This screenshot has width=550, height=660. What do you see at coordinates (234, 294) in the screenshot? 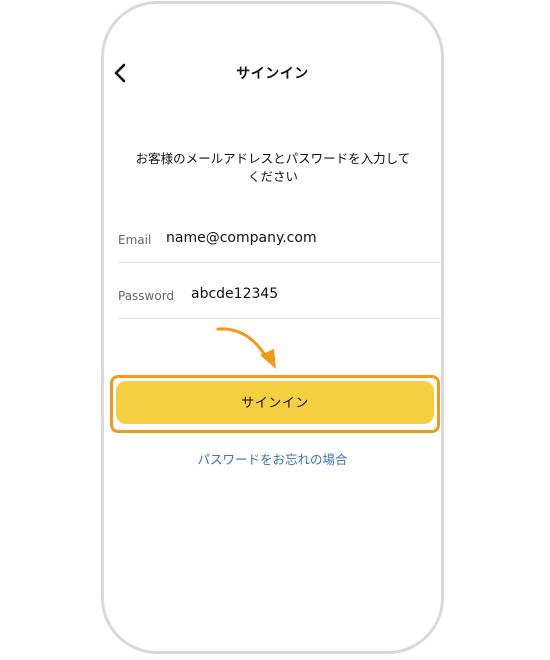
I see `password-input: abcde12345` at bounding box center [234, 294].